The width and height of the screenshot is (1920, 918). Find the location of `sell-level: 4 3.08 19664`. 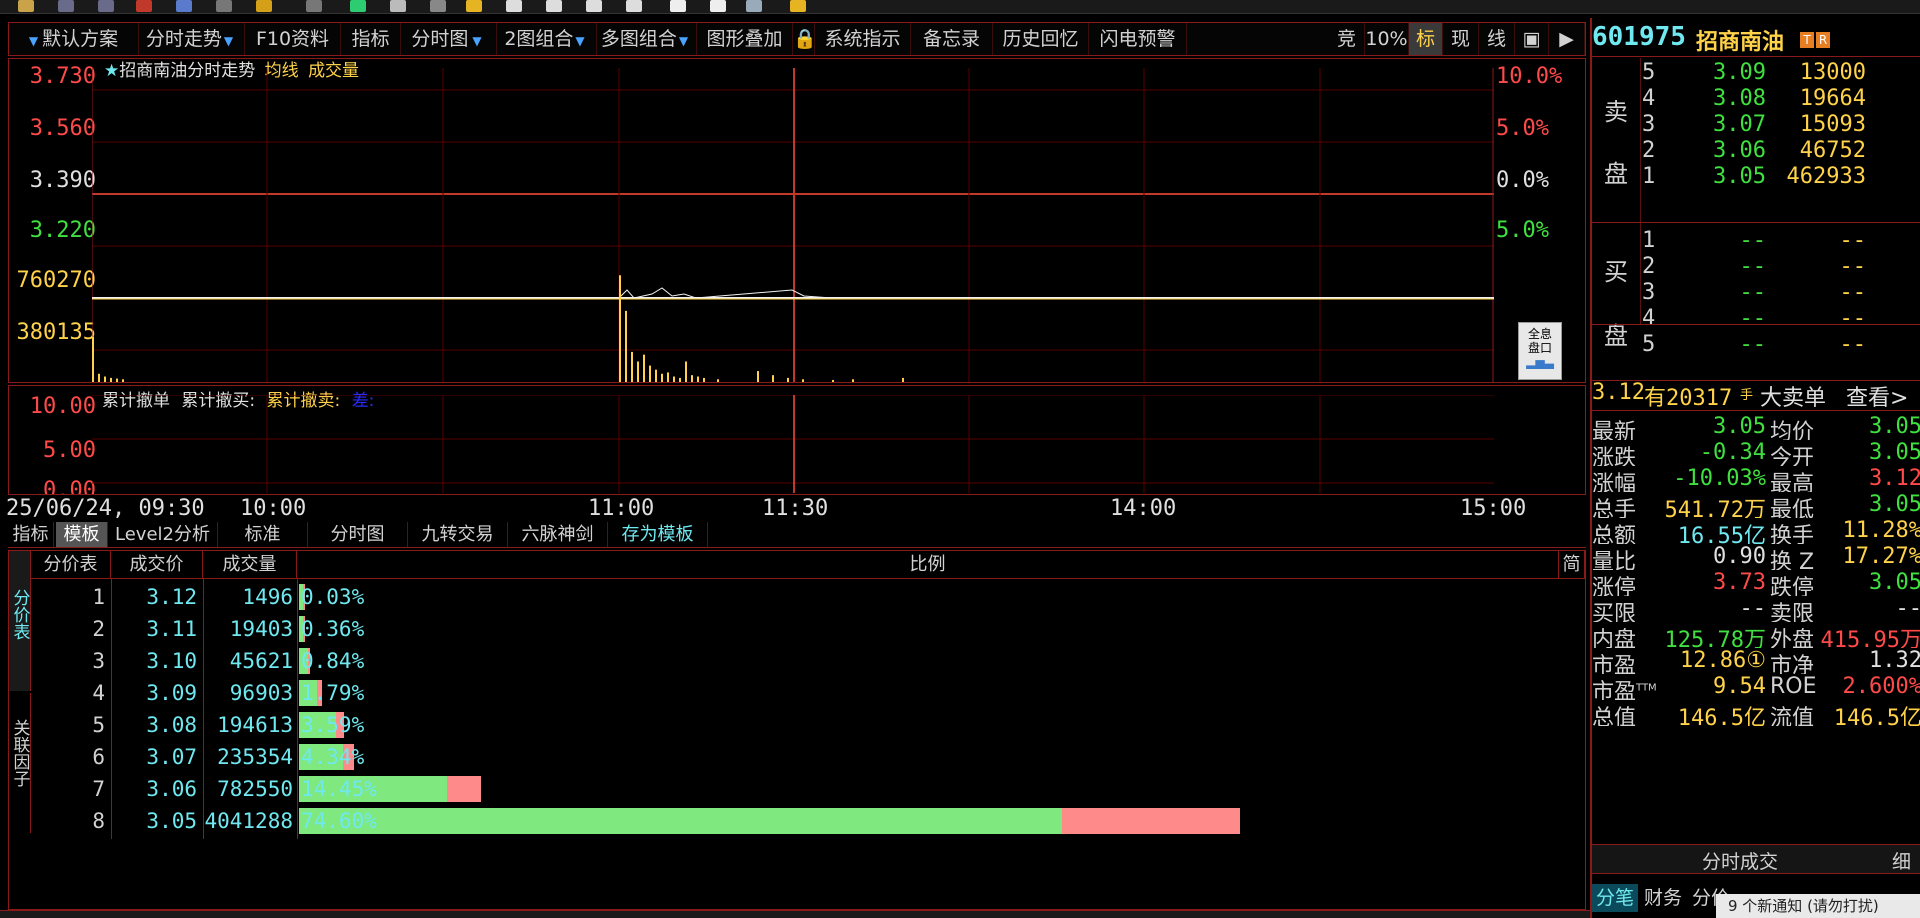

sell-level: 4 3.08 19664 is located at coordinates (1781, 99).